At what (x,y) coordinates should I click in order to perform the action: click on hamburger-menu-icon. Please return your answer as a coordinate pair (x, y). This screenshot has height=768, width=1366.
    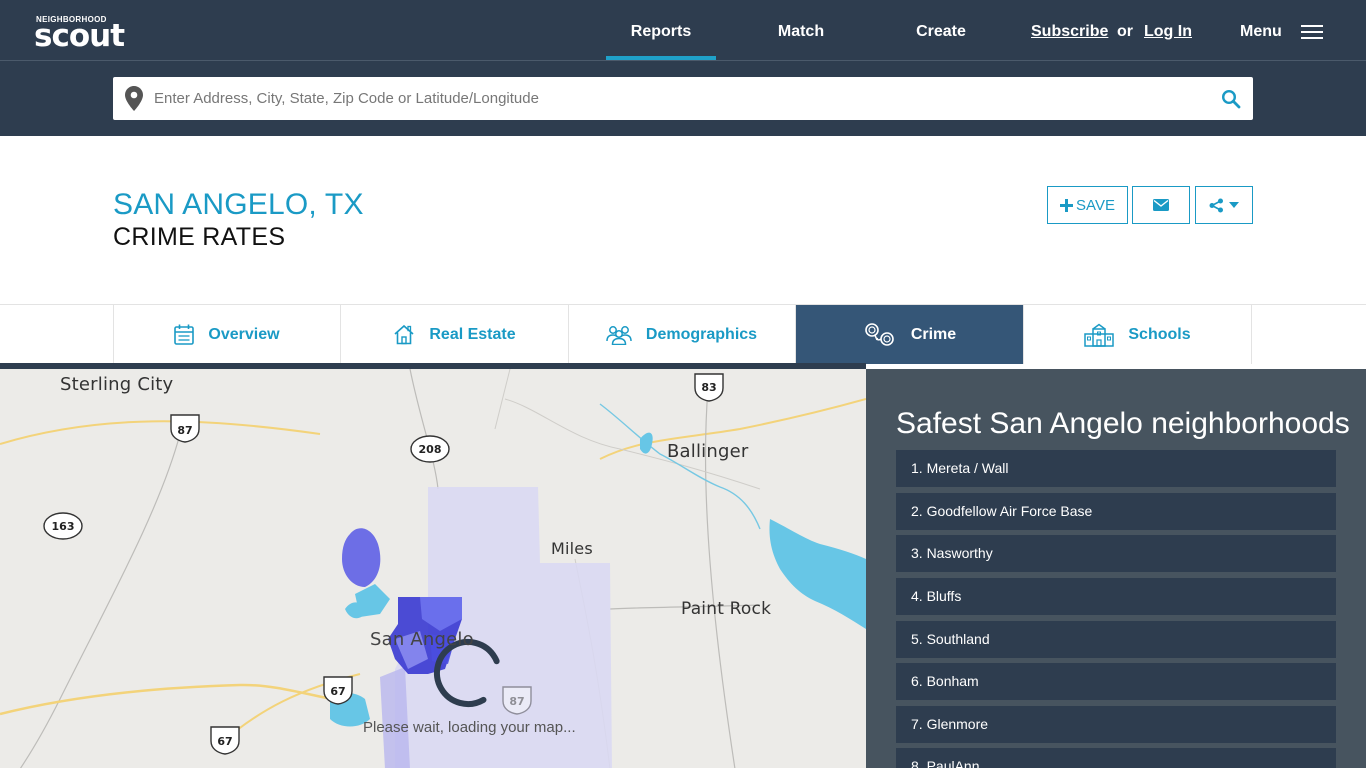
    Looking at the image, I should click on (1312, 32).